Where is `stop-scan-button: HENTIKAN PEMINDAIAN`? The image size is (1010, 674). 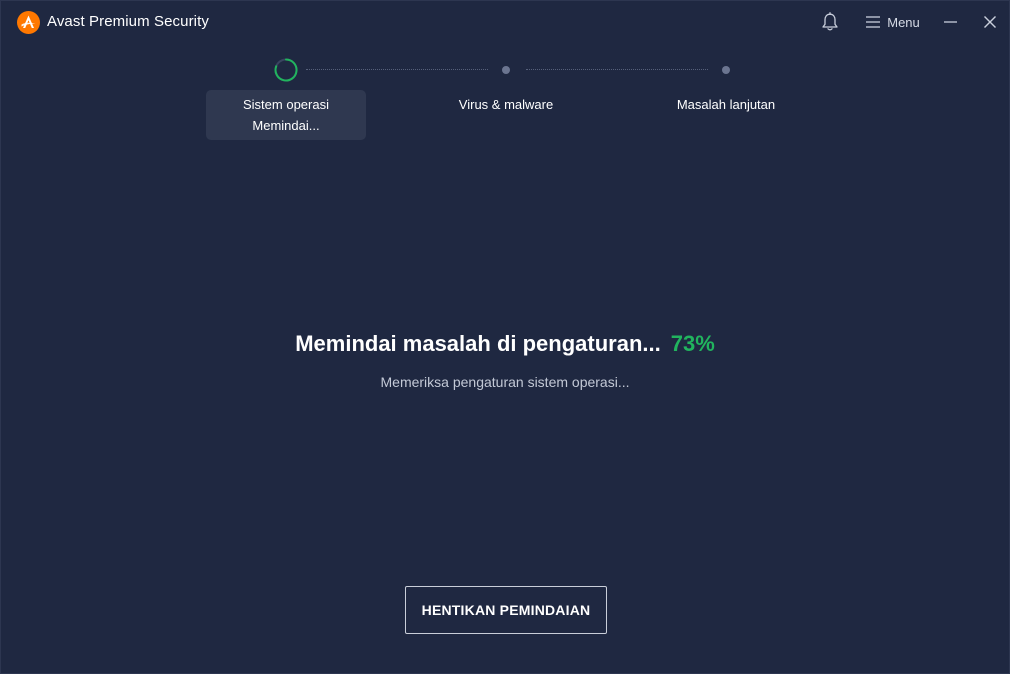 stop-scan-button: HENTIKAN PEMINDAIAN is located at coordinates (506, 610).